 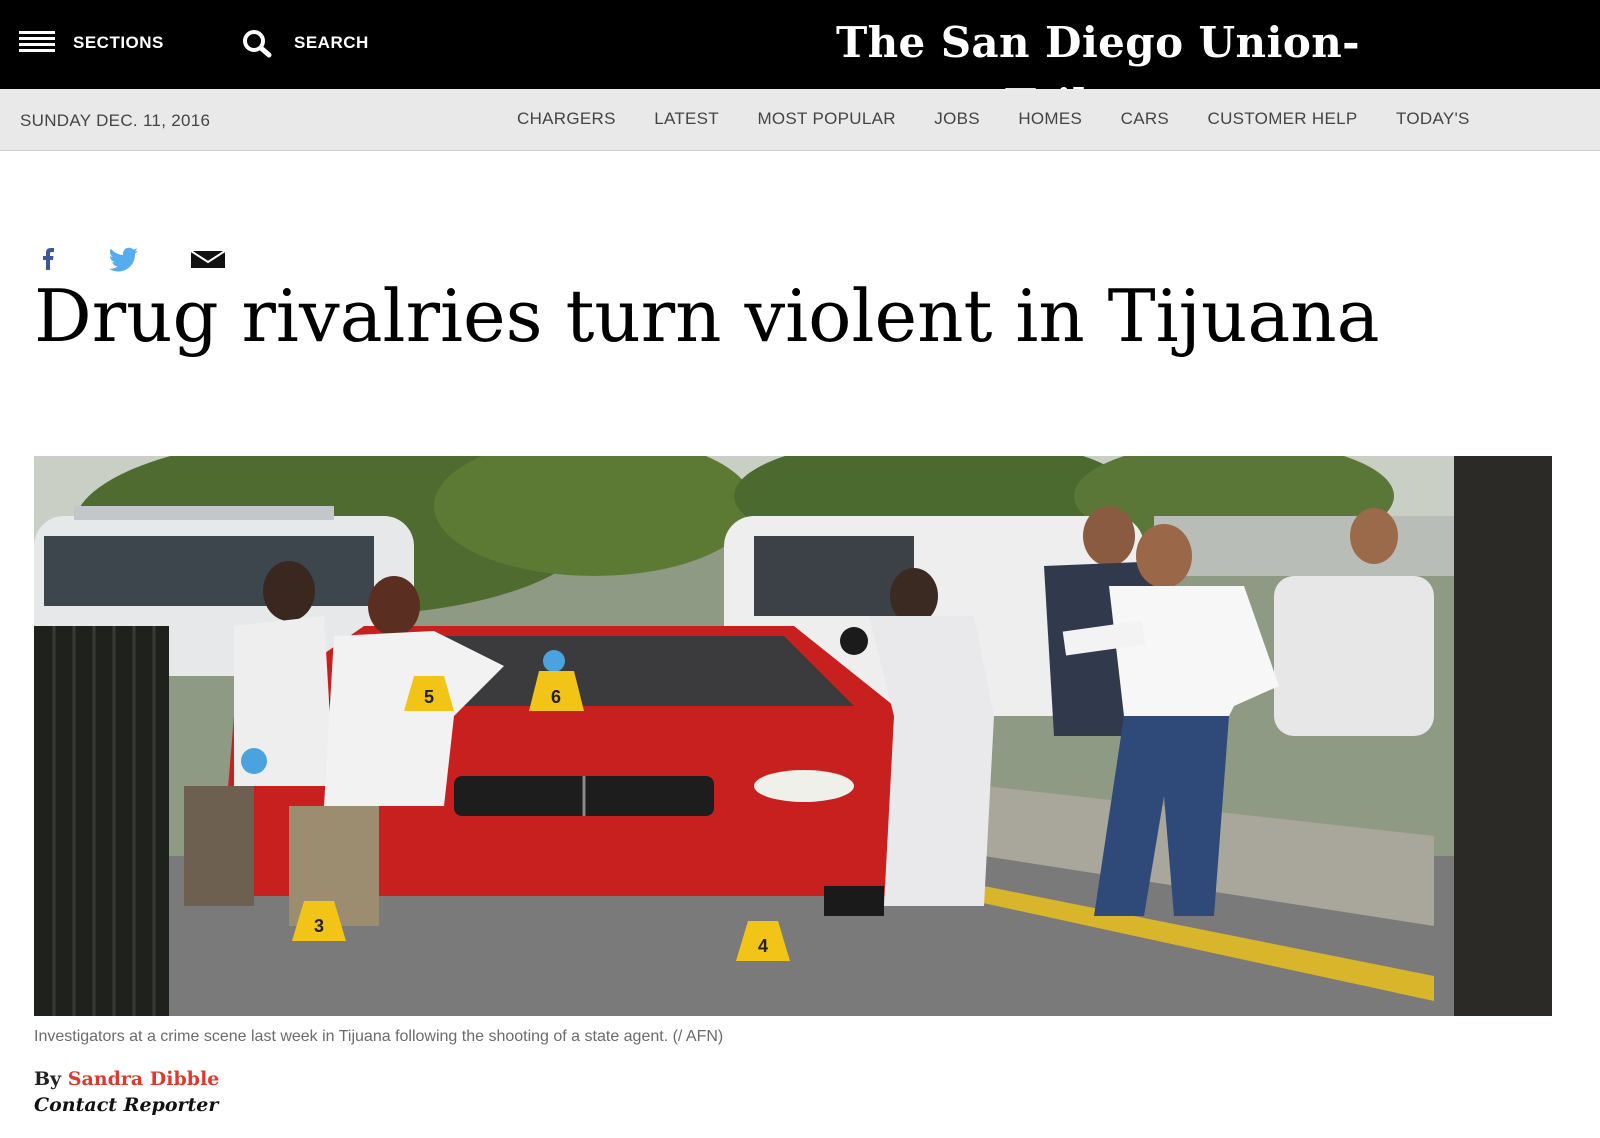 I want to click on nav-item-most-popular: MOST POPULAR, so click(x=826, y=119).